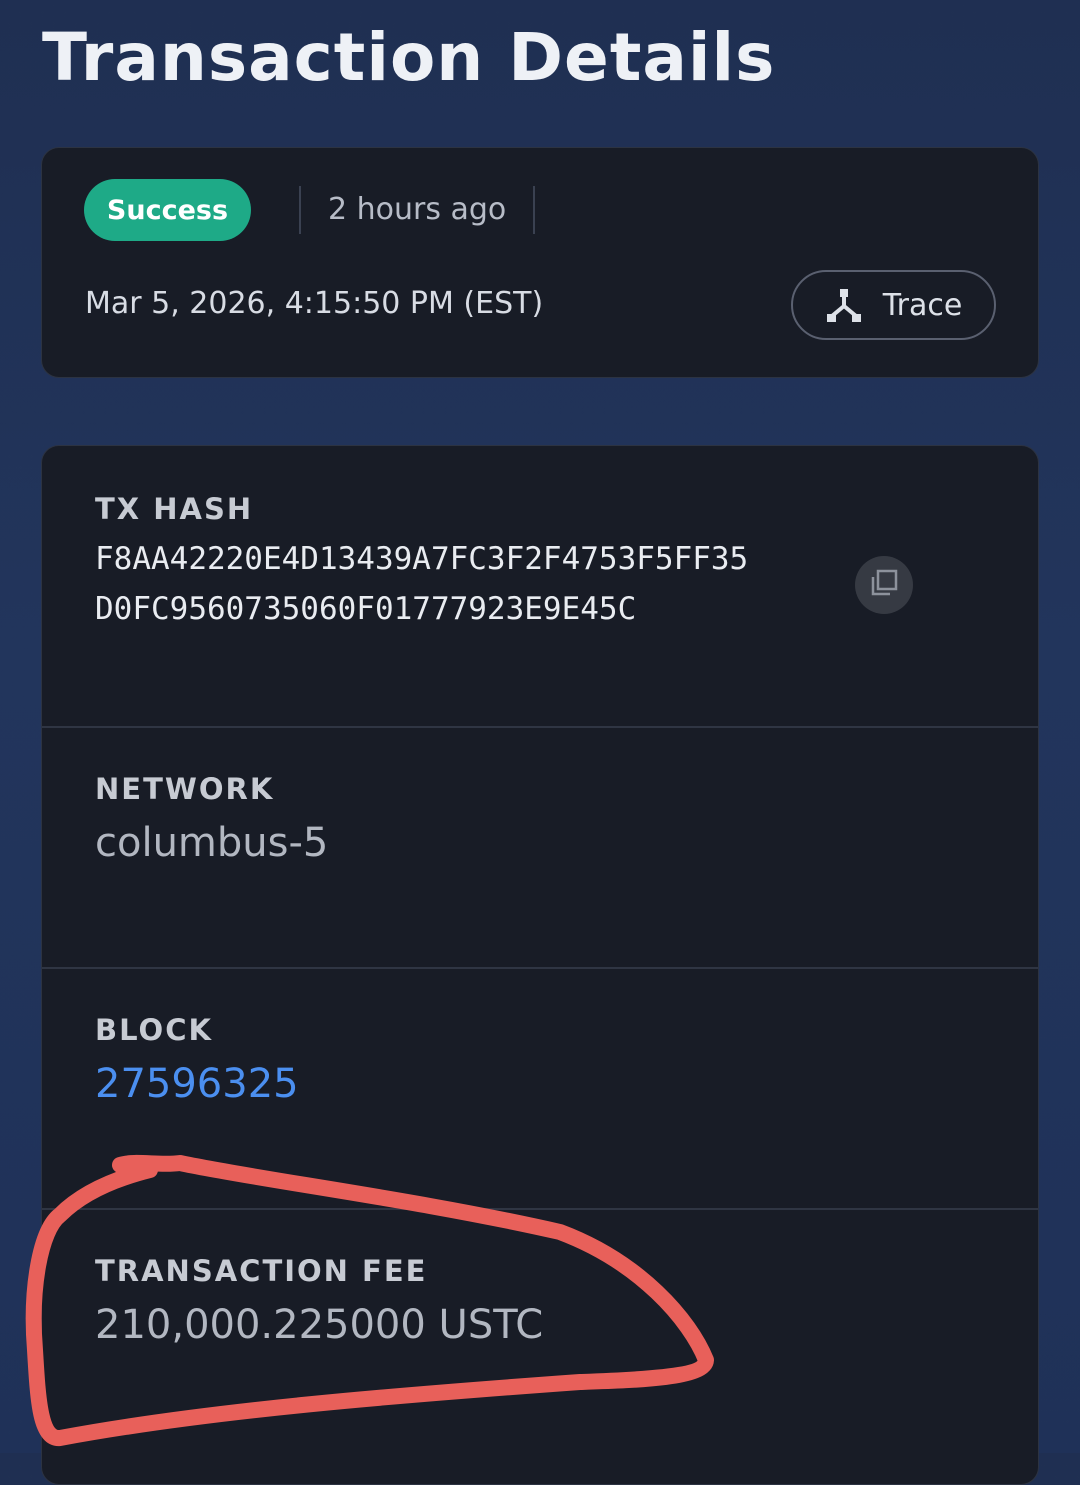  I want to click on block-label: BLOCK, so click(154, 1030).